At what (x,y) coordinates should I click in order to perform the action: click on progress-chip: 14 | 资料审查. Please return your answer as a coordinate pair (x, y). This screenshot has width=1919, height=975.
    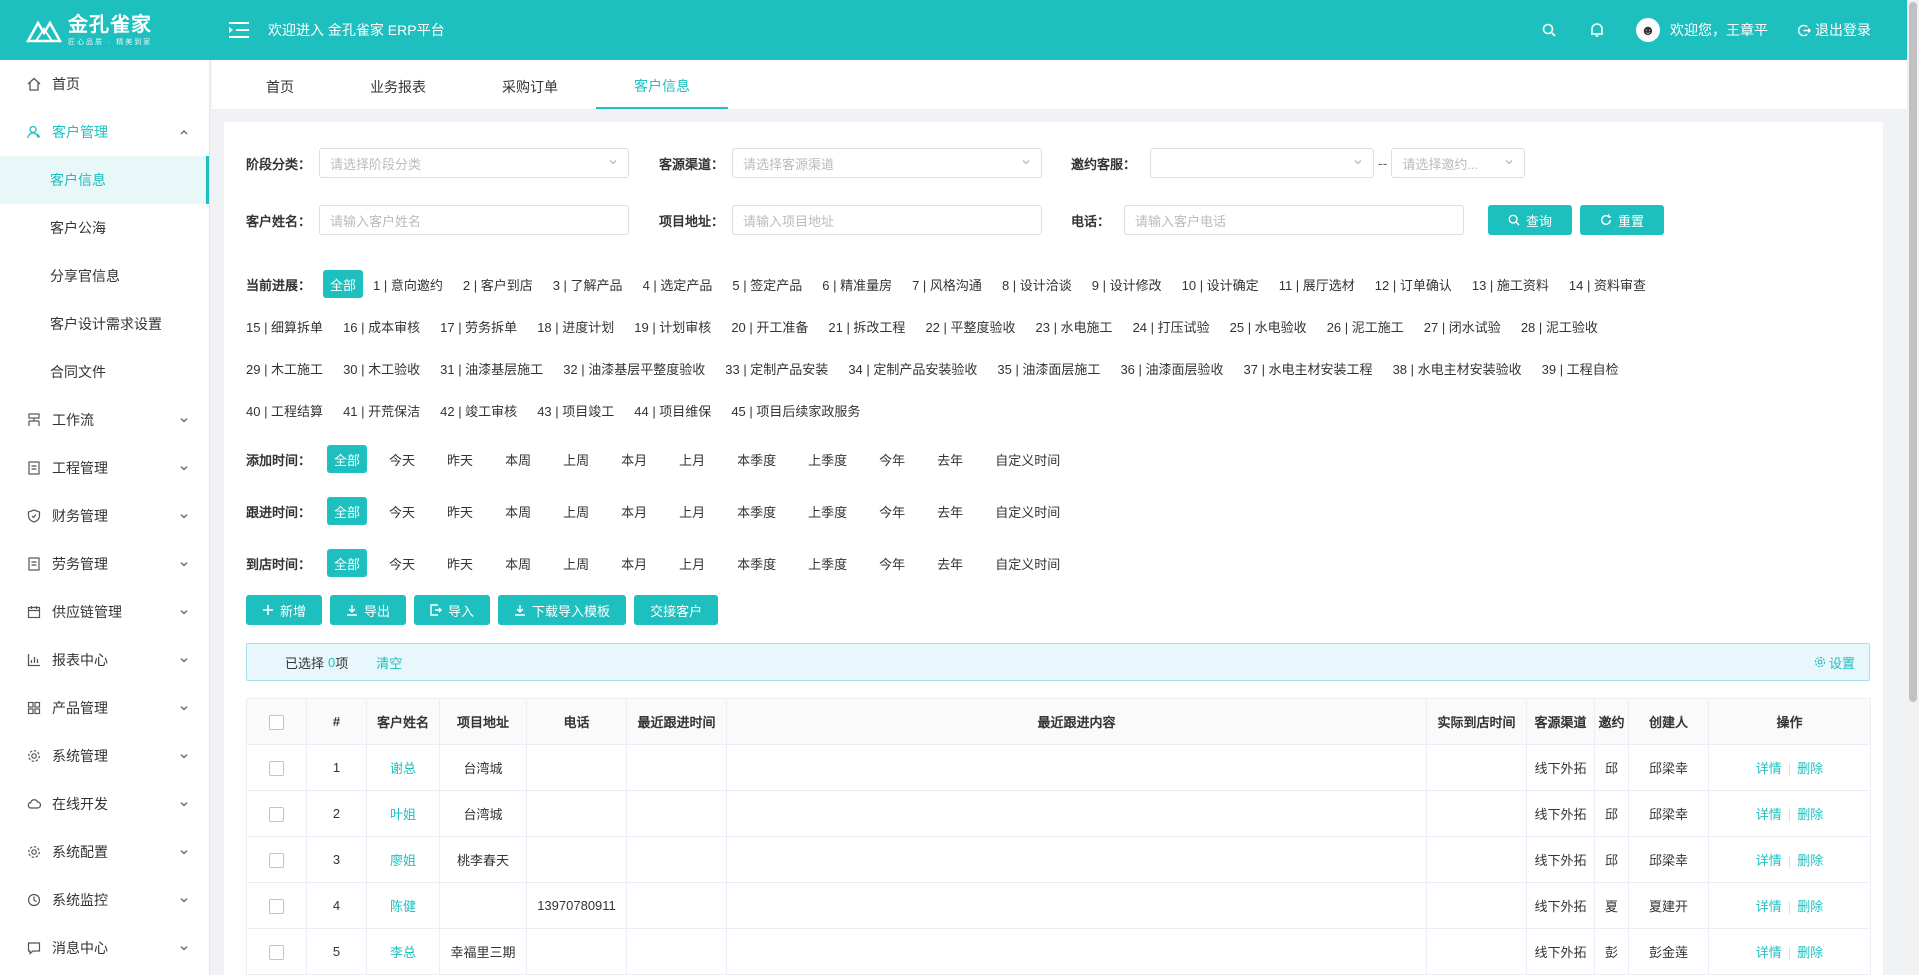
    Looking at the image, I should click on (1607, 284).